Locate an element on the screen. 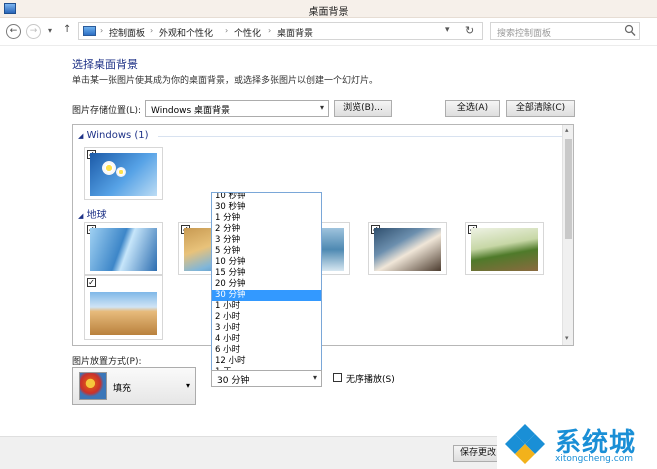 The width and height of the screenshot is (657, 469). title-bar: 桌面背景 is located at coordinates (328, 9).